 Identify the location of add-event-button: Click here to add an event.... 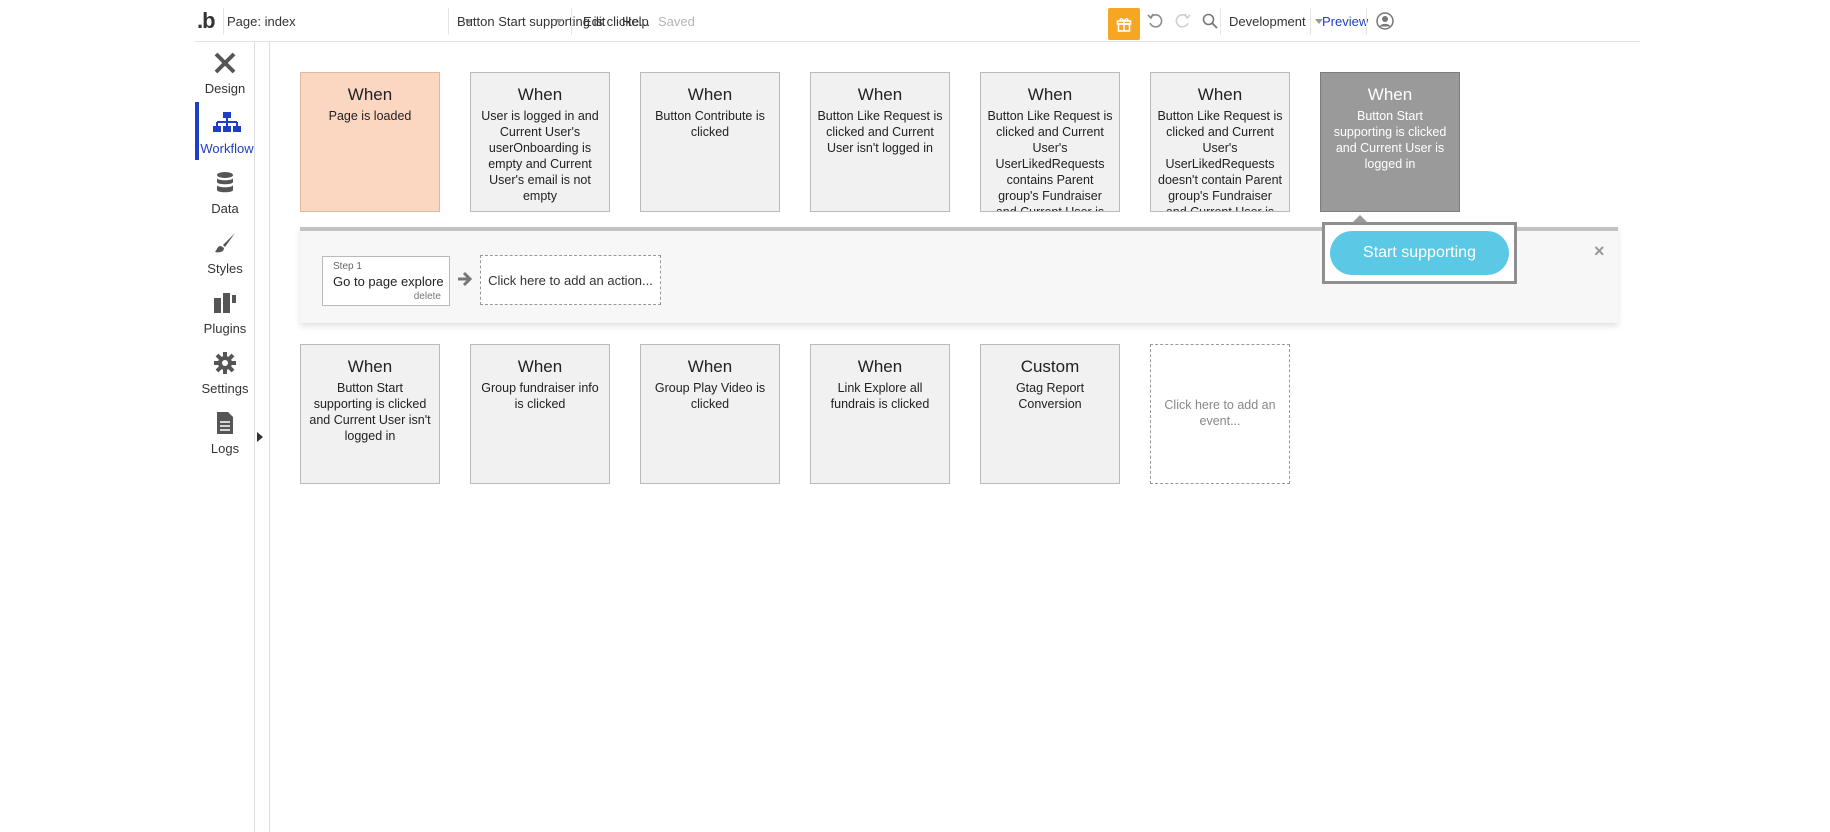
(1220, 414).